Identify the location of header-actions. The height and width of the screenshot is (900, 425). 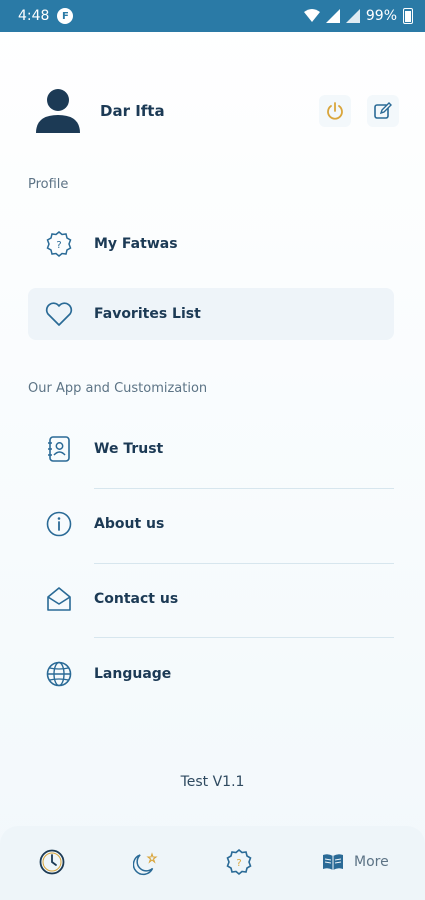
(359, 111).